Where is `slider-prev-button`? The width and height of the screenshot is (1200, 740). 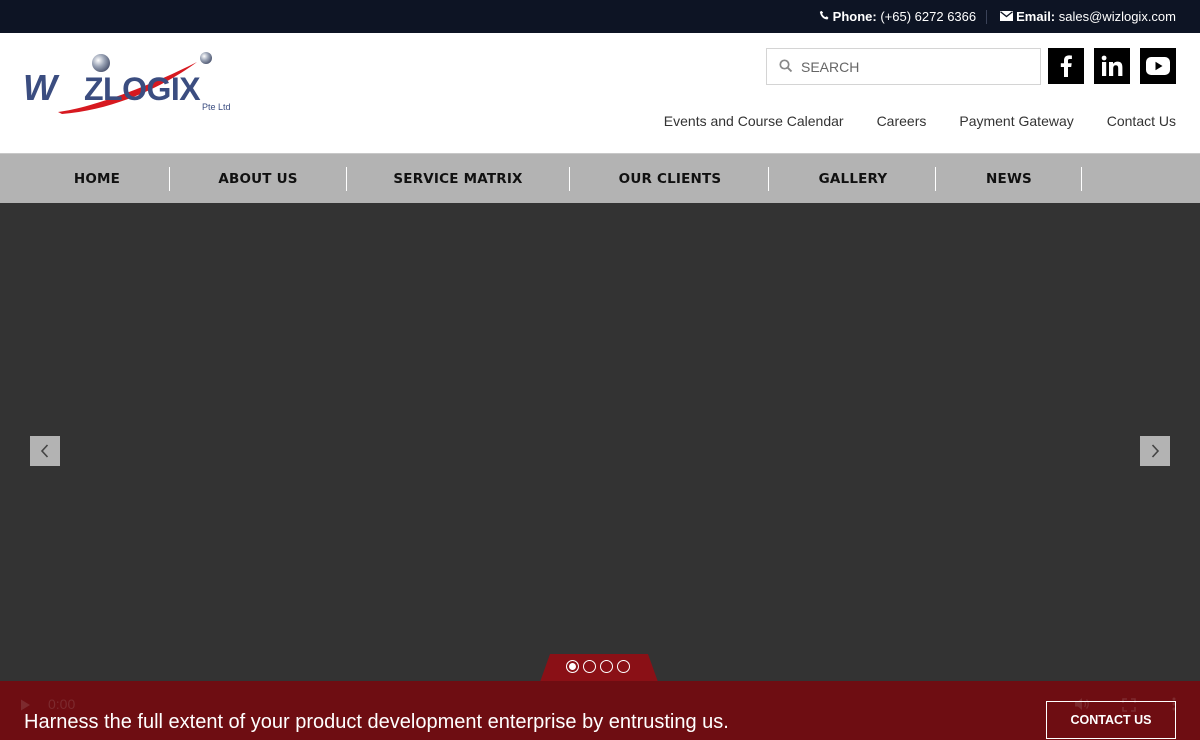
slider-prev-button is located at coordinates (45, 451).